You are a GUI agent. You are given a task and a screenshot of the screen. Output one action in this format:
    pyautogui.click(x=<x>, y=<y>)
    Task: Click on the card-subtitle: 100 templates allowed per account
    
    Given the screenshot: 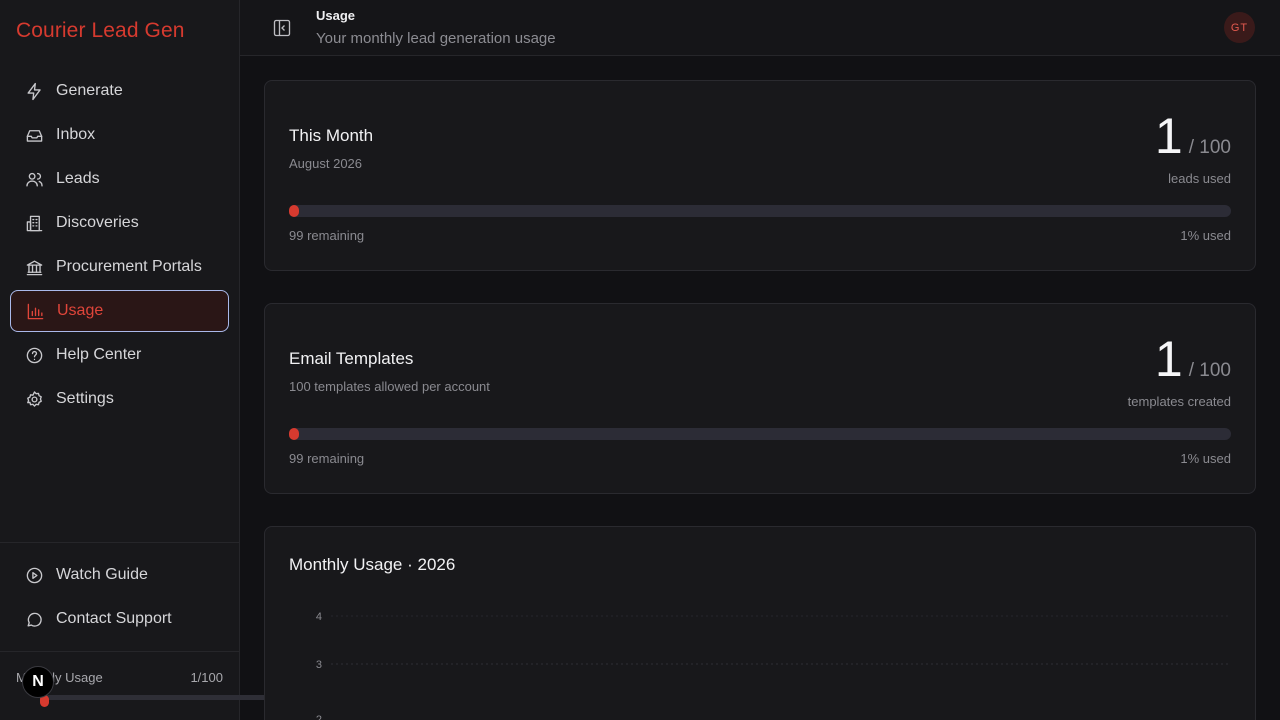 What is the action you would take?
    pyautogui.click(x=389, y=386)
    